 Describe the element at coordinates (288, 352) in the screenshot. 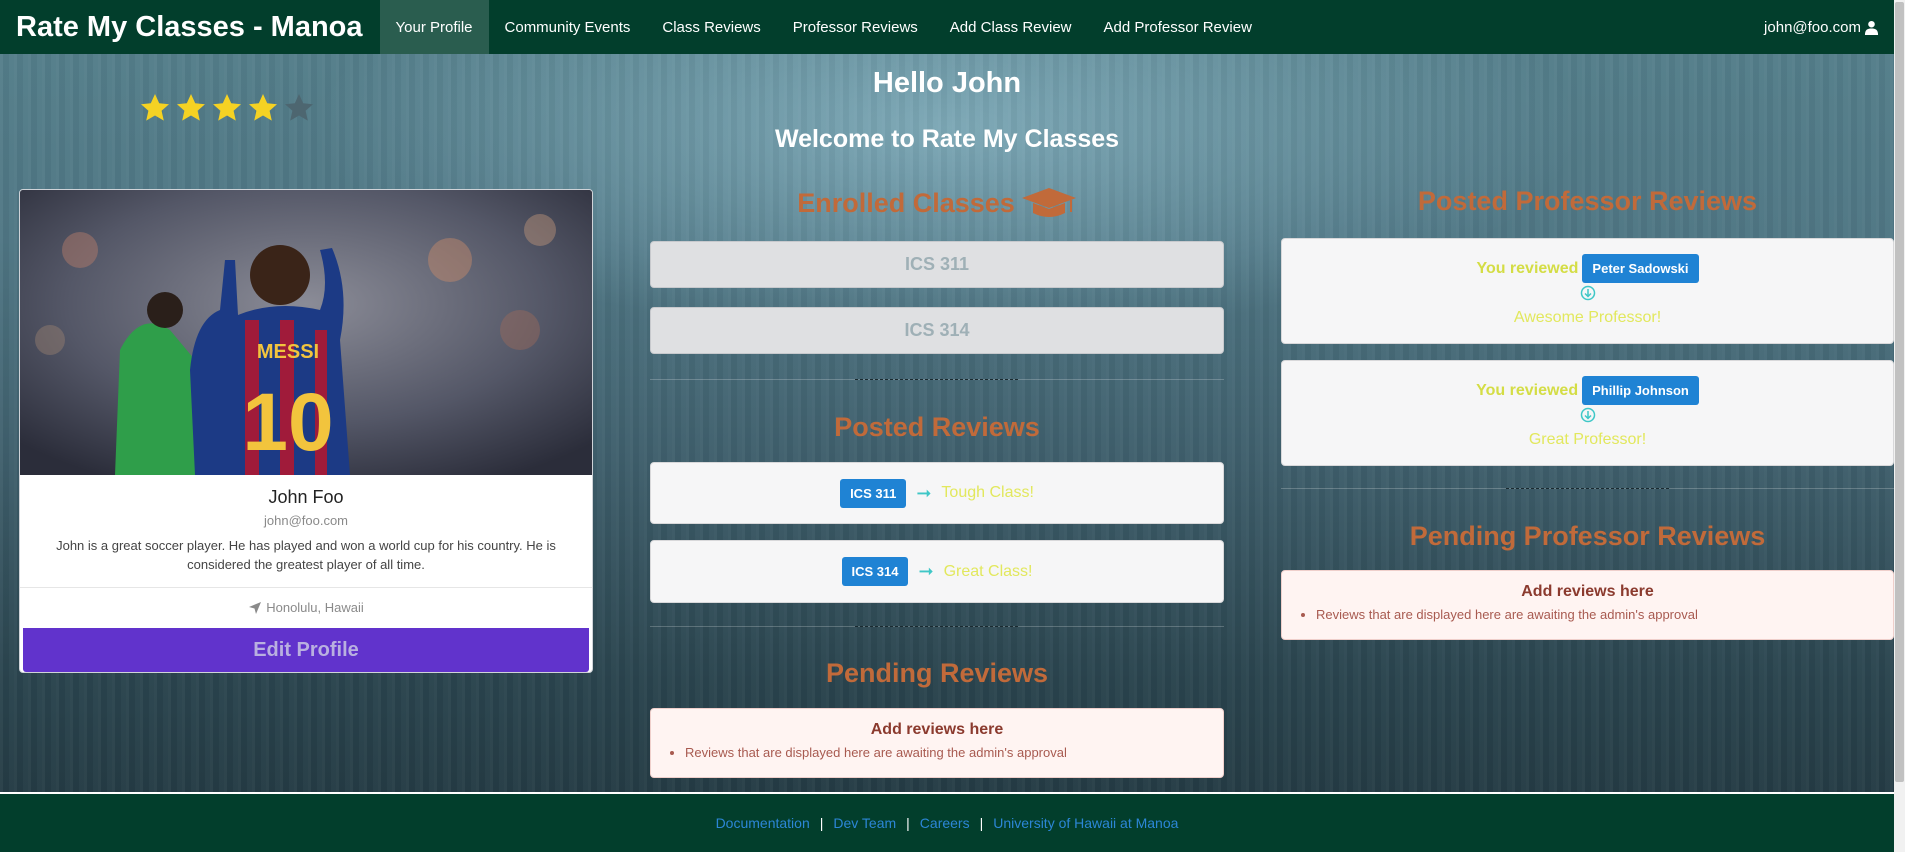

I see `svg-text: MESSI` at that location.